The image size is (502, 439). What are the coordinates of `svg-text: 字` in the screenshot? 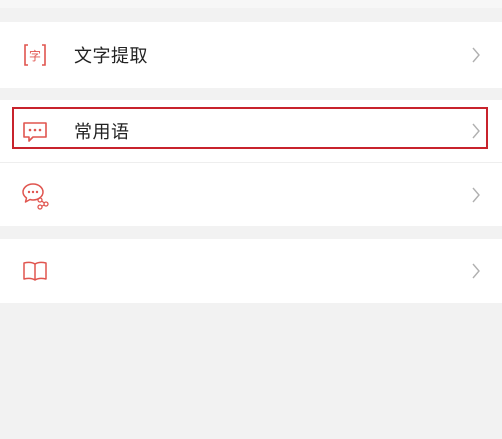 It's located at (35, 55).